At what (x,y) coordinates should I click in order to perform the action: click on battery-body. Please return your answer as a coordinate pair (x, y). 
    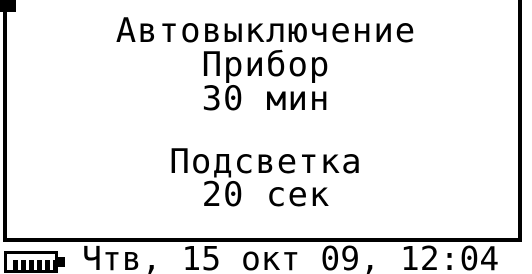
    Looking at the image, I should click on (31, 262).